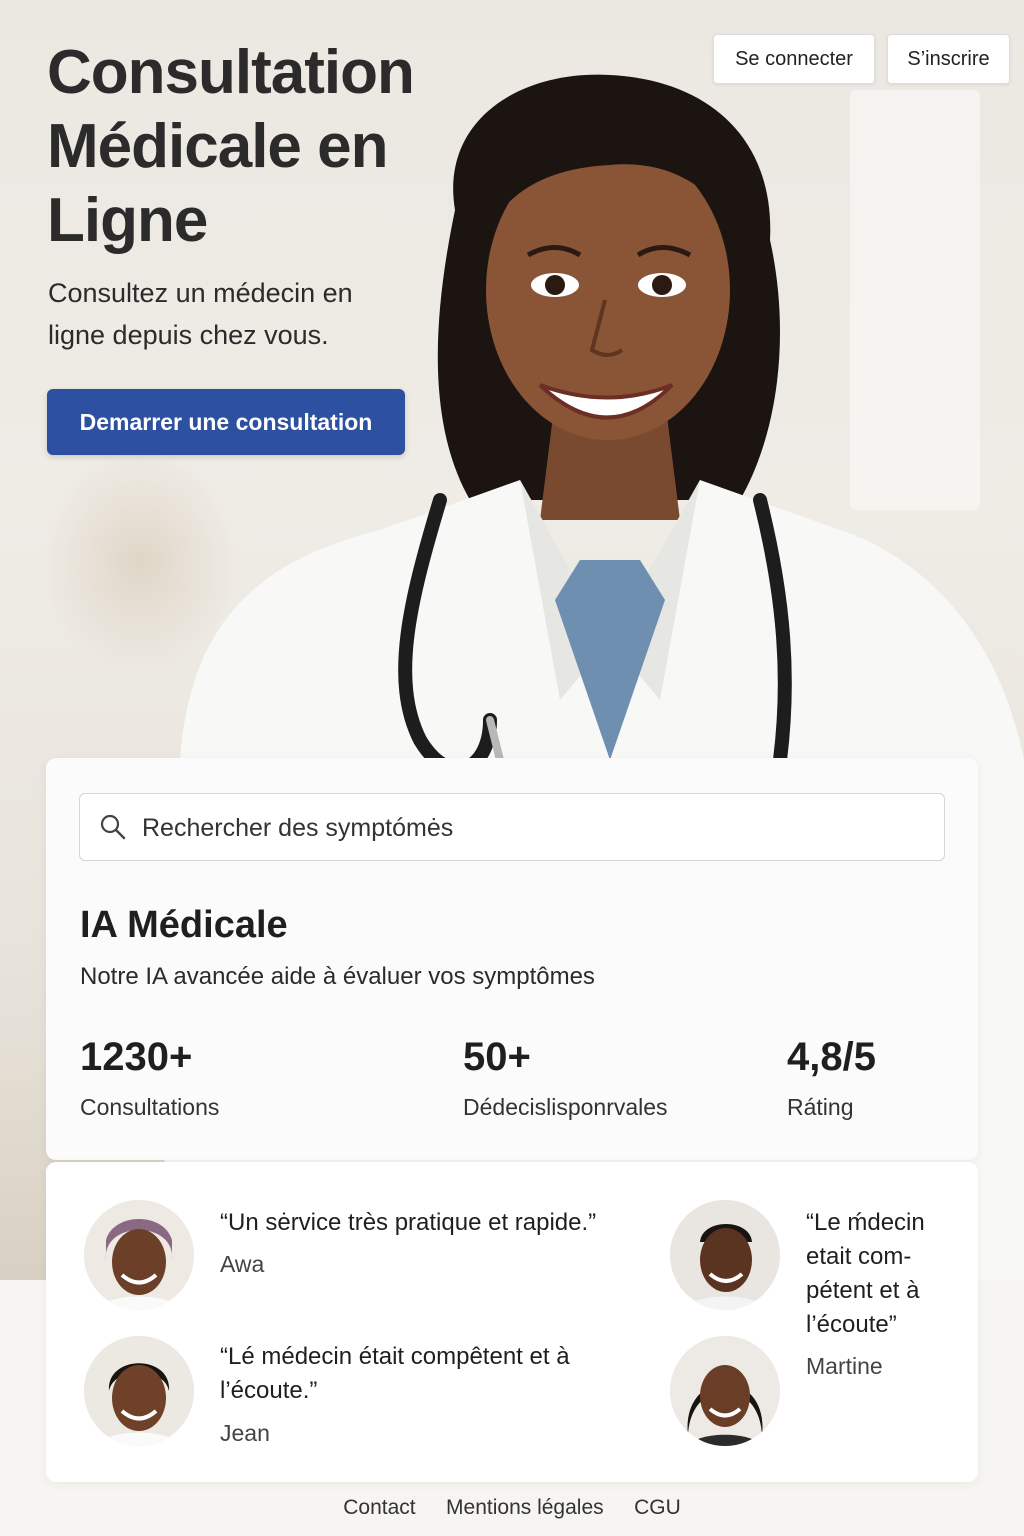 Image resolution: width=1024 pixels, height=1536 pixels. I want to click on footer: Contact Mentions légales CGU, so click(512, 1516).